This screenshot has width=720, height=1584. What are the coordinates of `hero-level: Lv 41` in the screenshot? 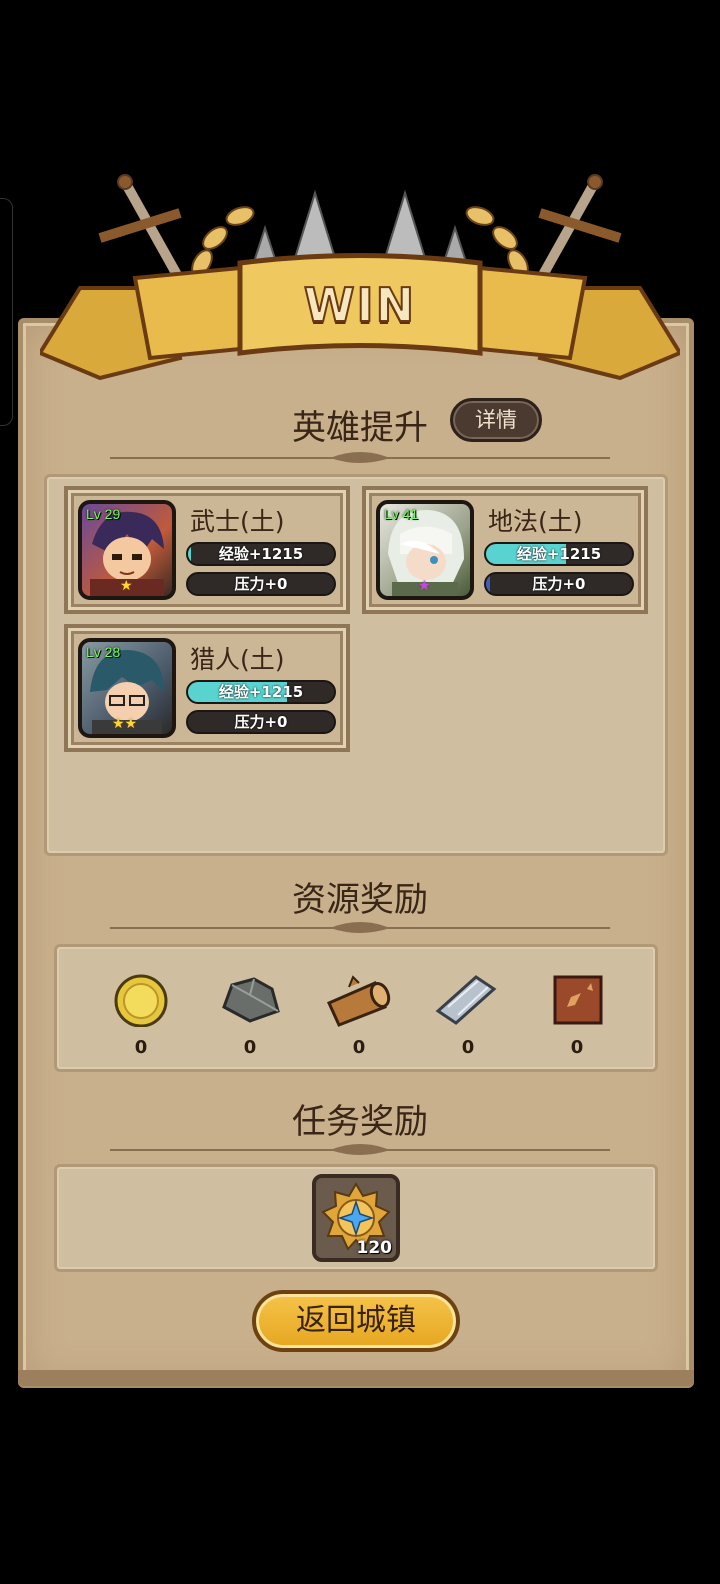 It's located at (401, 514).